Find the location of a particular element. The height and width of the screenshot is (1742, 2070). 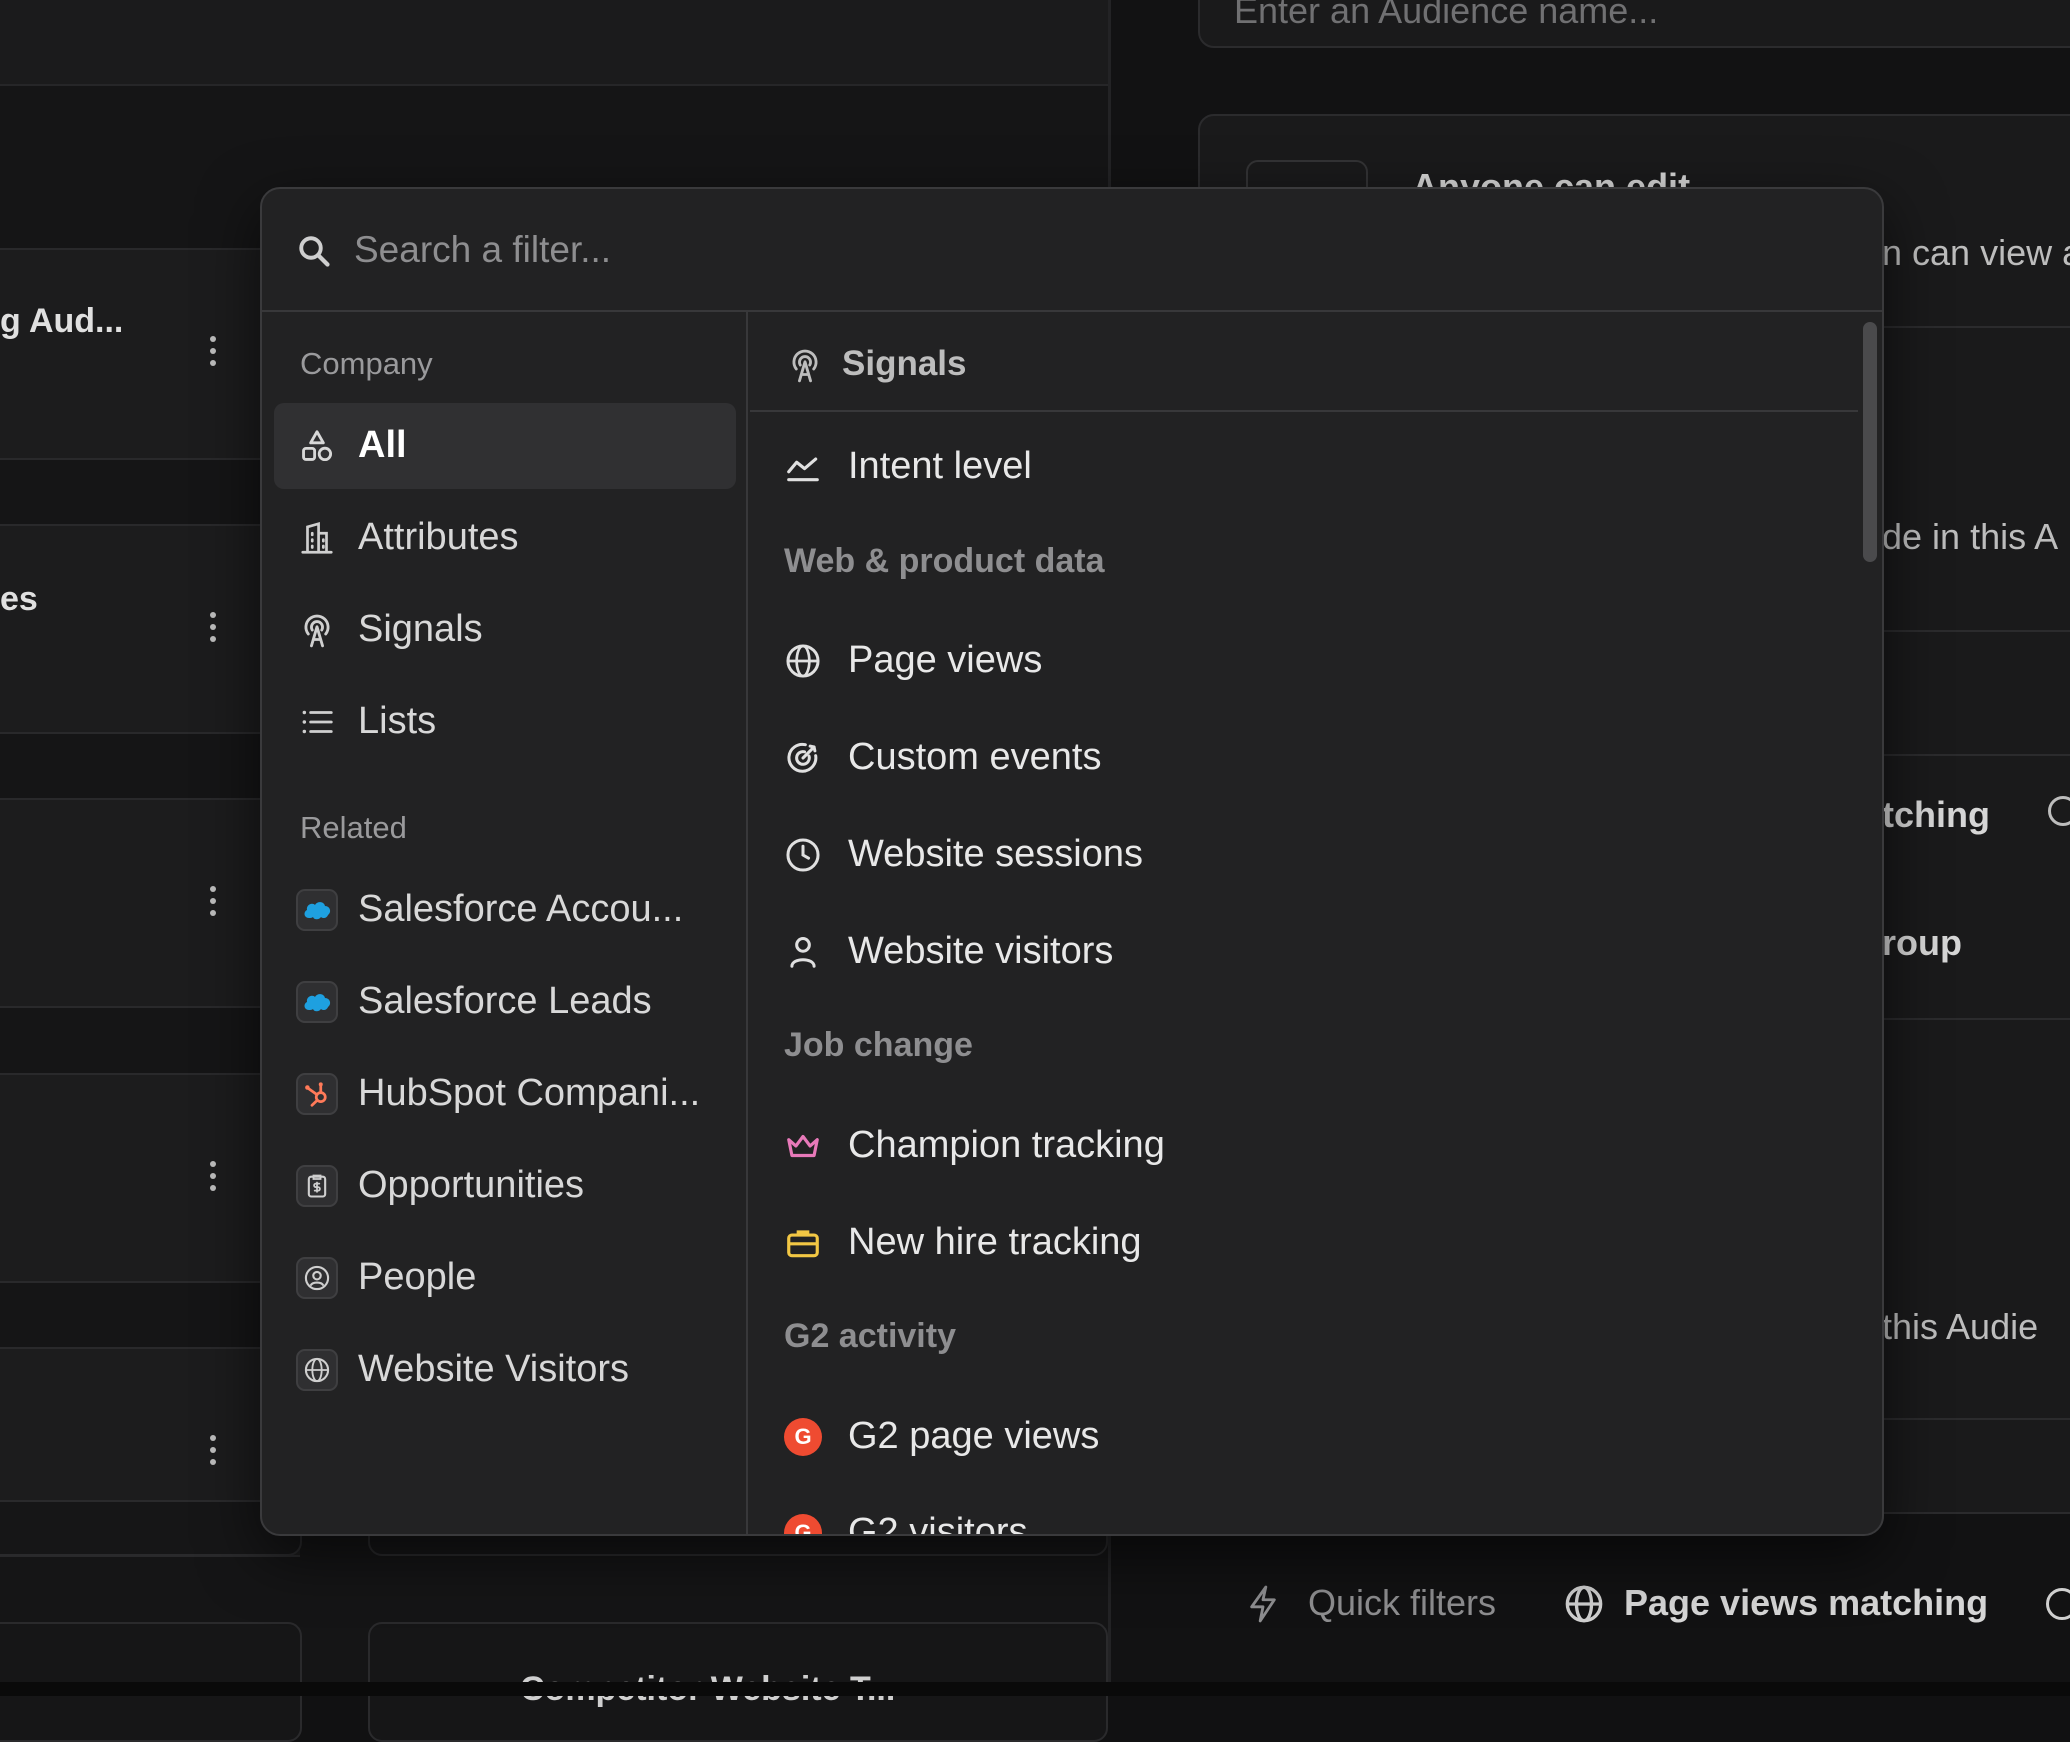

category-all: All is located at coordinates (505, 446).